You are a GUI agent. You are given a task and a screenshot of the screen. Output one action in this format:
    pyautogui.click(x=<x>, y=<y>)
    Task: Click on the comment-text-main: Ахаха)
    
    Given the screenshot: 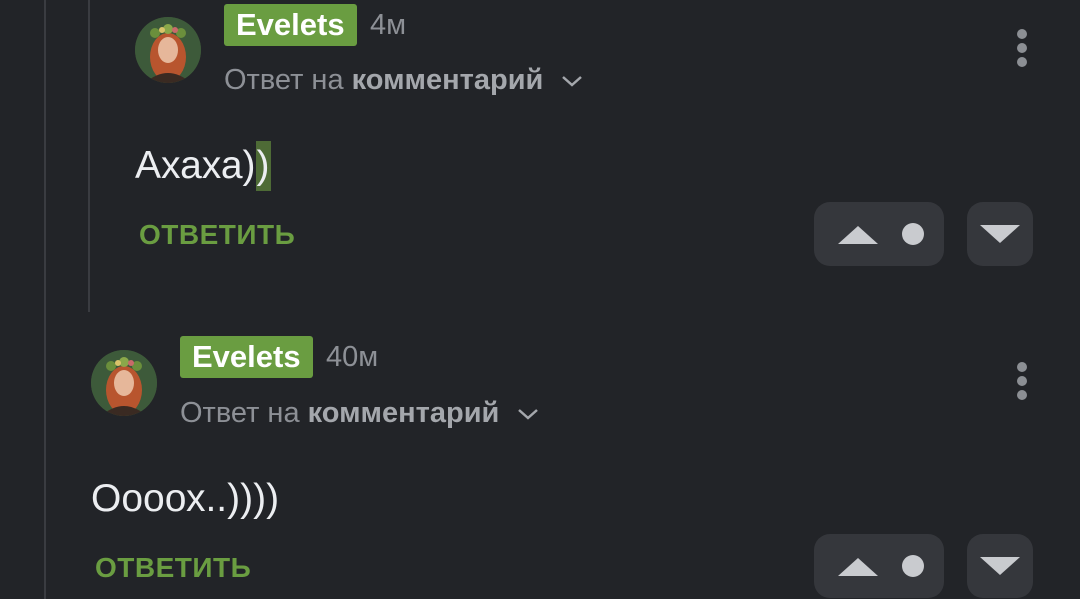 What is the action you would take?
    pyautogui.click(x=195, y=165)
    